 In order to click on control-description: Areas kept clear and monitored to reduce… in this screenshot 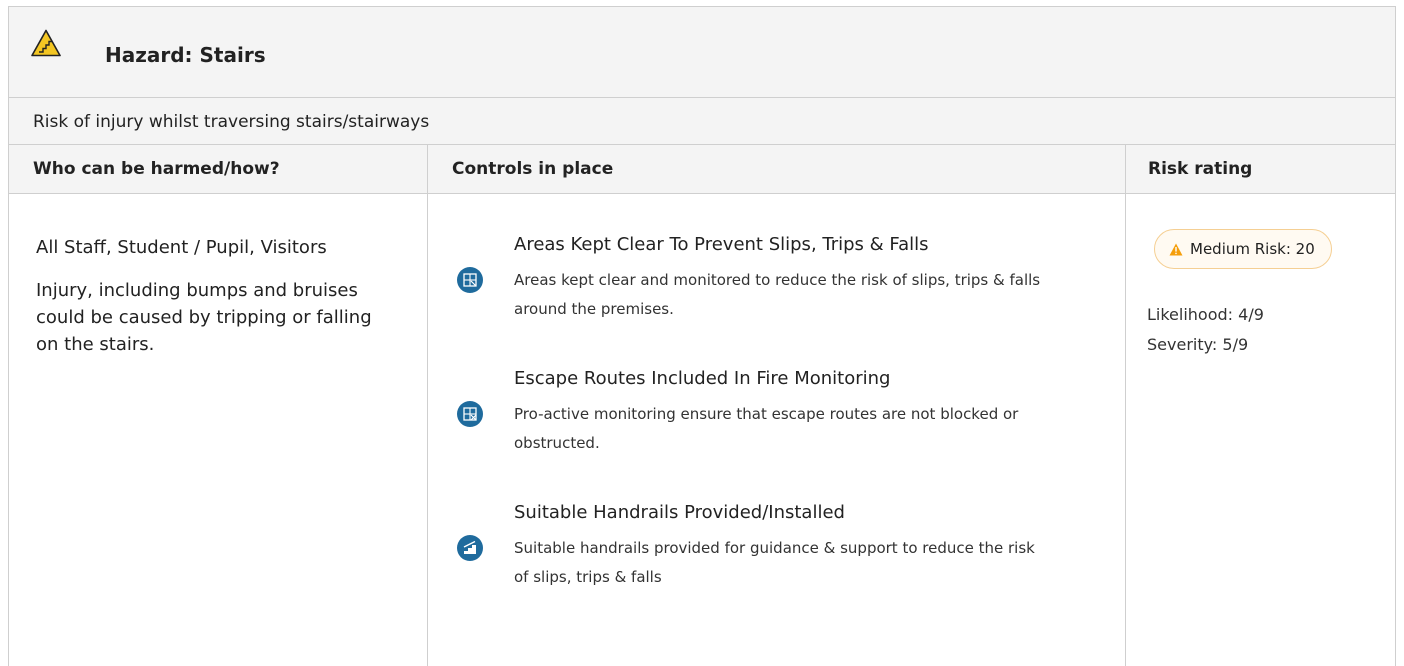, I will do `click(777, 294)`.